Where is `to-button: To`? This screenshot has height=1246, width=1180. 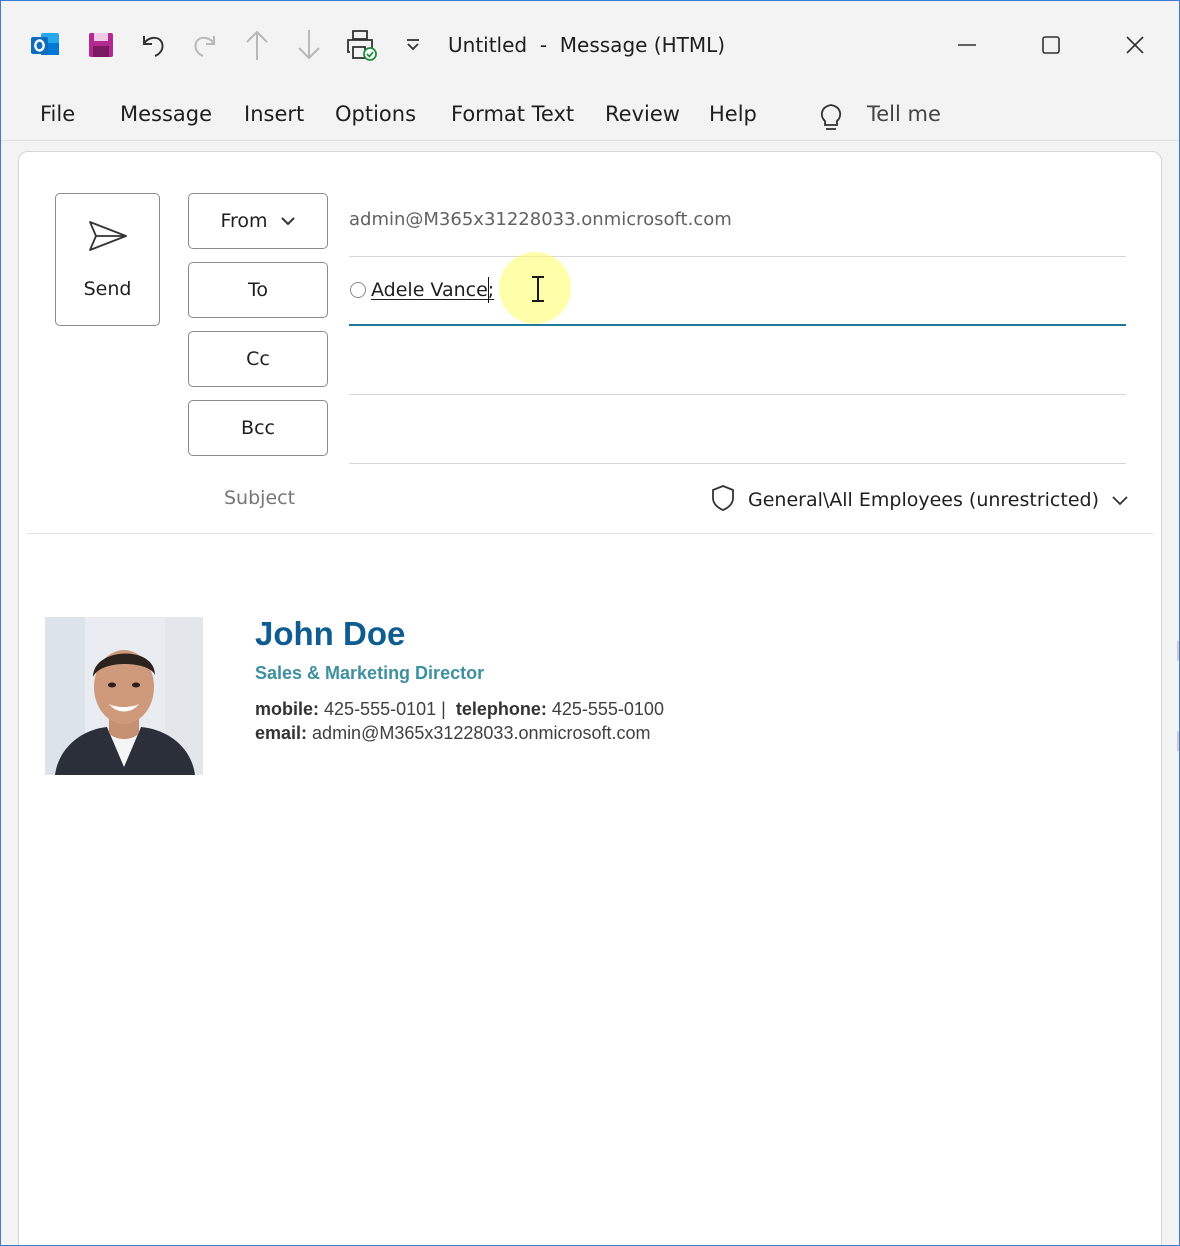
to-button: To is located at coordinates (258, 290).